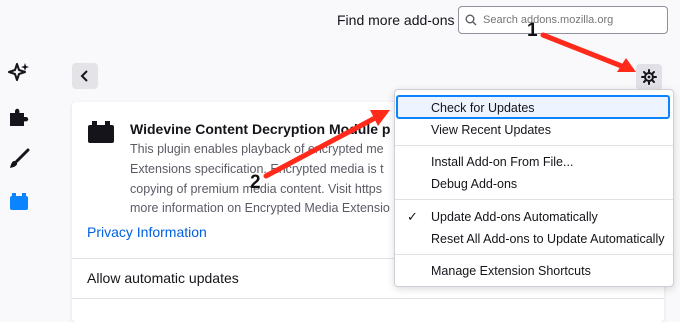 The height and width of the screenshot is (322, 680). I want to click on annotation-step-1: 1, so click(532, 30).